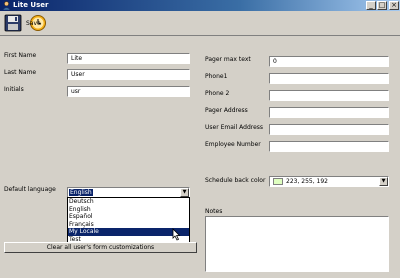 This screenshot has width=400, height=278. What do you see at coordinates (228, 59) in the screenshot?
I see `pager-max-text-label: Pager max text` at bounding box center [228, 59].